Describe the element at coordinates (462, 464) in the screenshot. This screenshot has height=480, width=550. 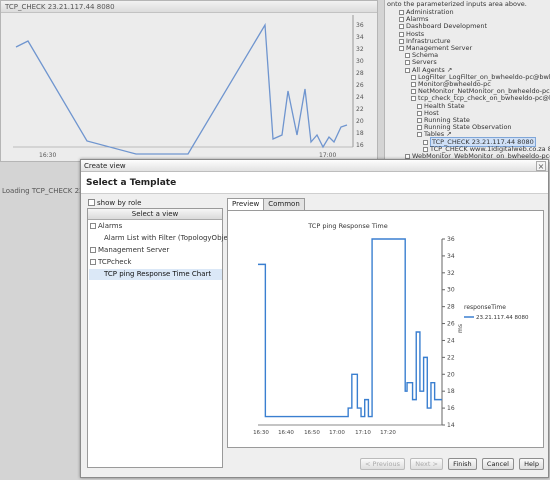
I see `finish-button: Finish` at that location.